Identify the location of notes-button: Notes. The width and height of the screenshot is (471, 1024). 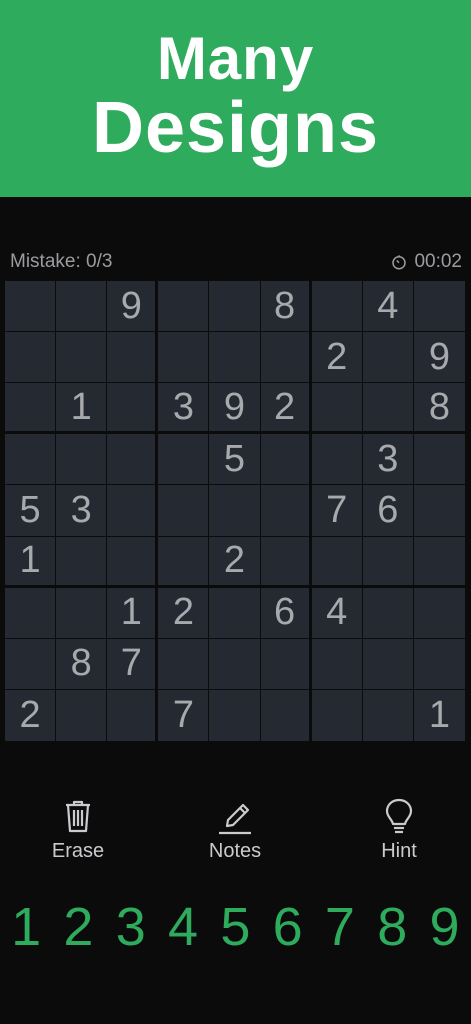
(235, 831).